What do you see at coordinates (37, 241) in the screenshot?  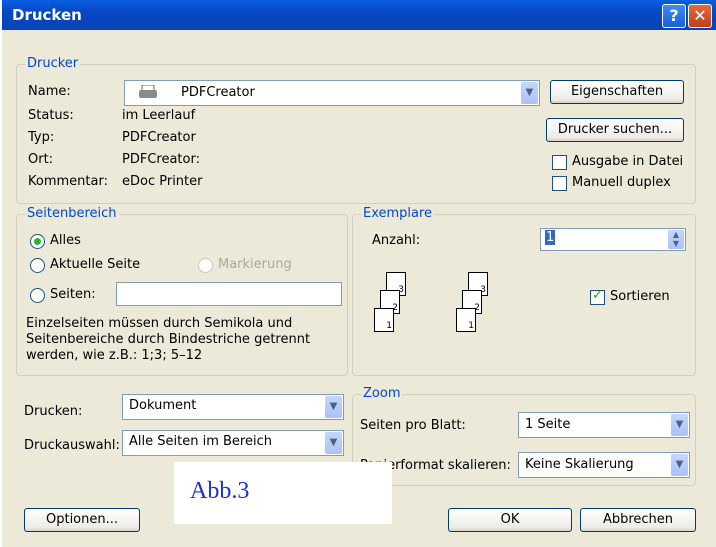 I see `all-pages-radio` at bounding box center [37, 241].